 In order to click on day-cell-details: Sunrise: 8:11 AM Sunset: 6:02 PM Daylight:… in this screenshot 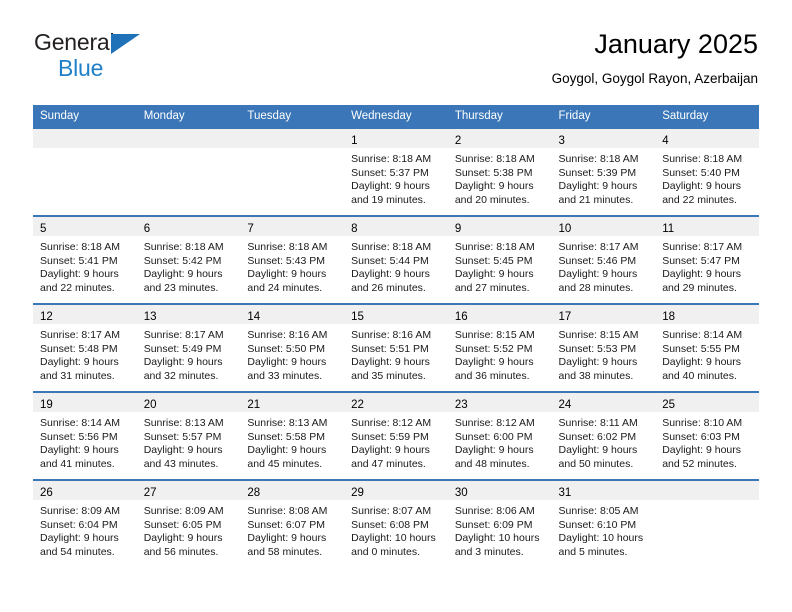, I will do `click(604, 441)`.